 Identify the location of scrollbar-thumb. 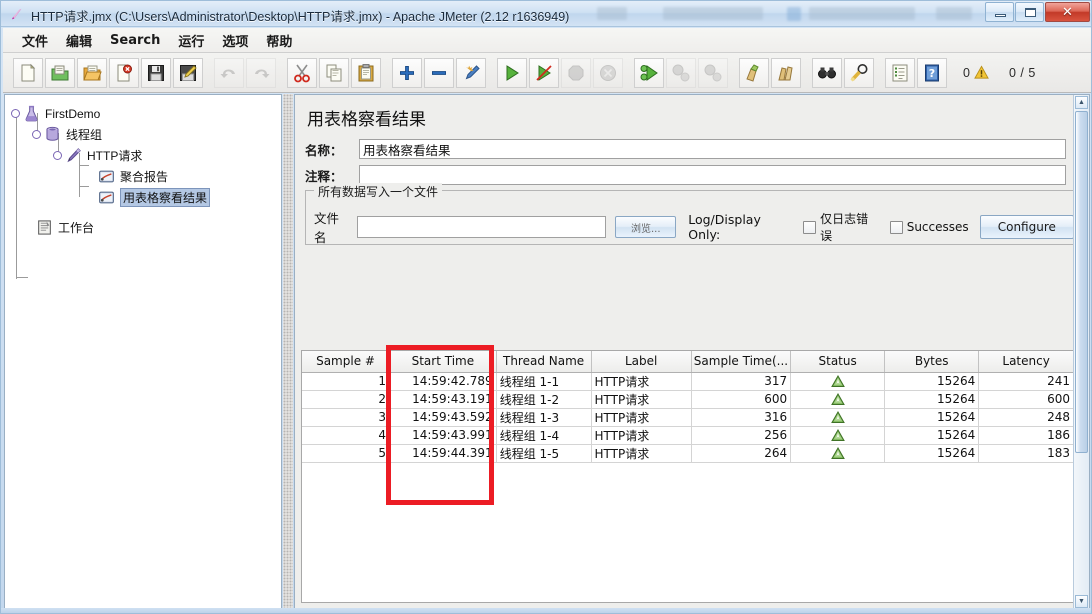
(1081, 282).